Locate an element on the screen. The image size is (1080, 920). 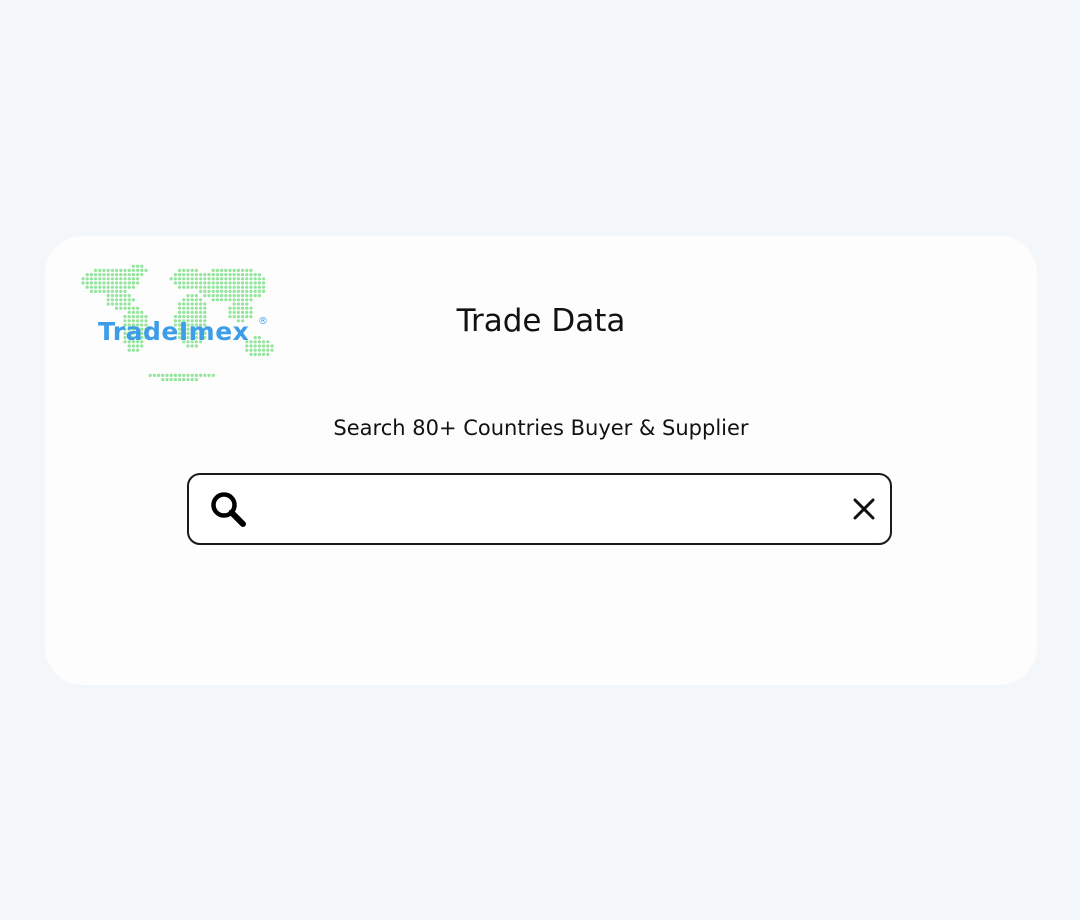
page-title: Trade Data is located at coordinates (541, 321).